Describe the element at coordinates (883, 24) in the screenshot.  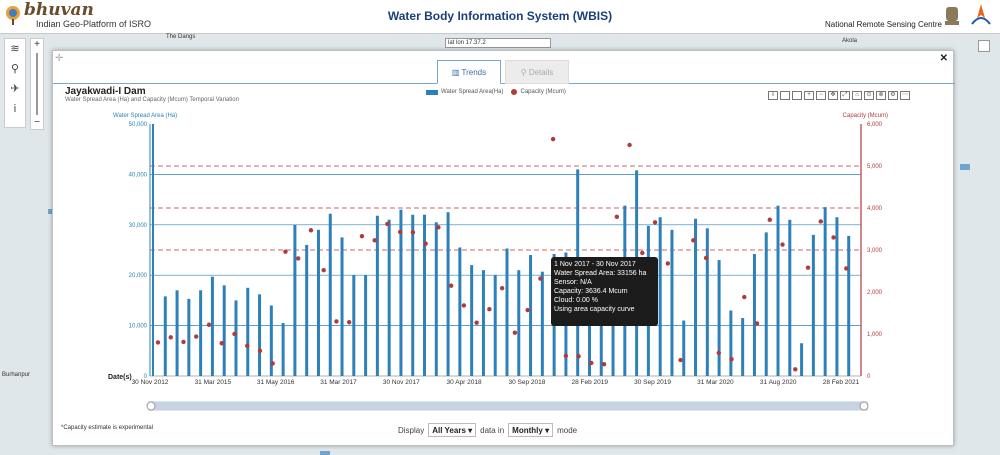
I see `org-name: National Remote Sensing Centre` at that location.